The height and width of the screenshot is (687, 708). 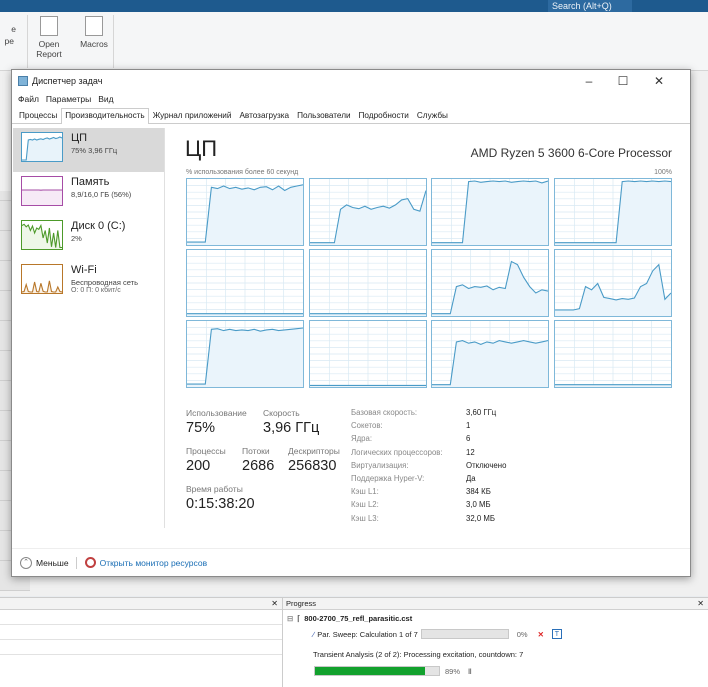 What do you see at coordinates (42, 197) in the screenshot?
I see `sidebar-trace-1-area` at bounding box center [42, 197].